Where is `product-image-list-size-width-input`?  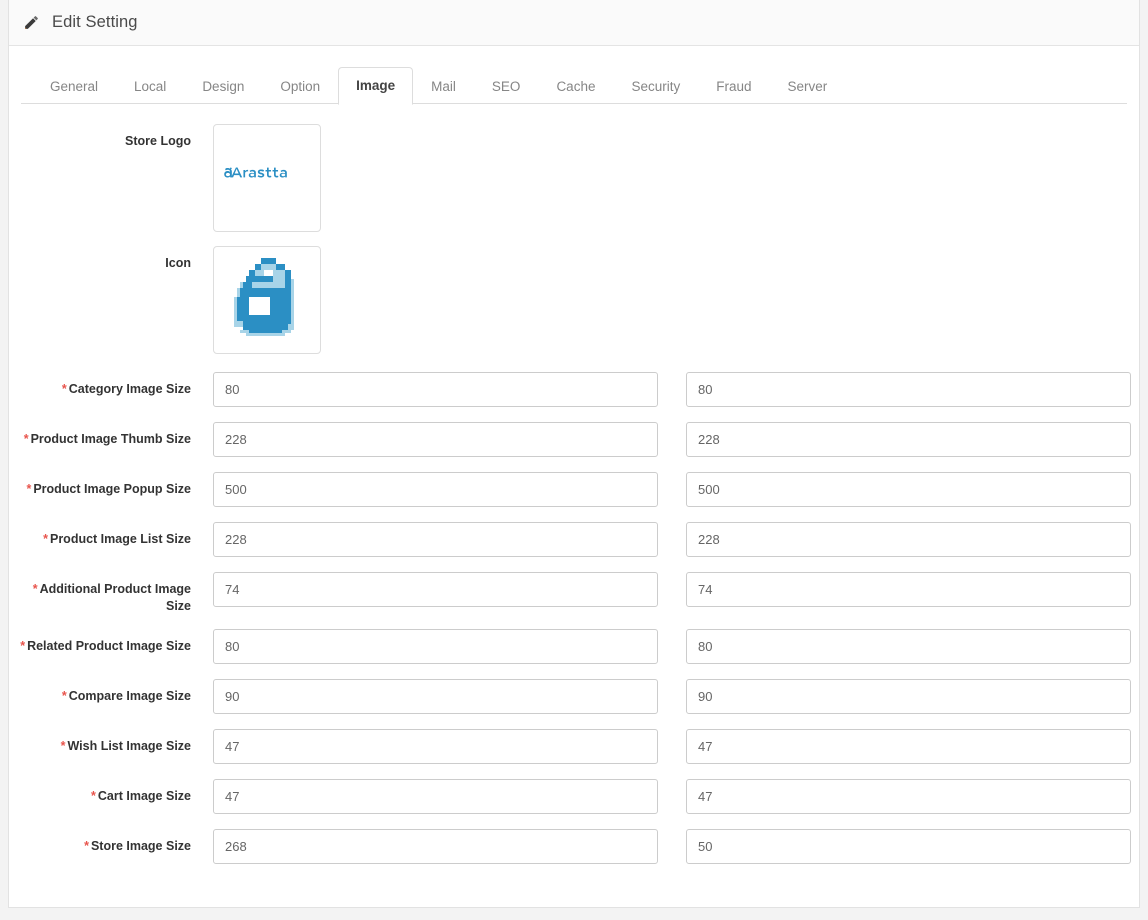 product-image-list-size-width-input is located at coordinates (435, 539).